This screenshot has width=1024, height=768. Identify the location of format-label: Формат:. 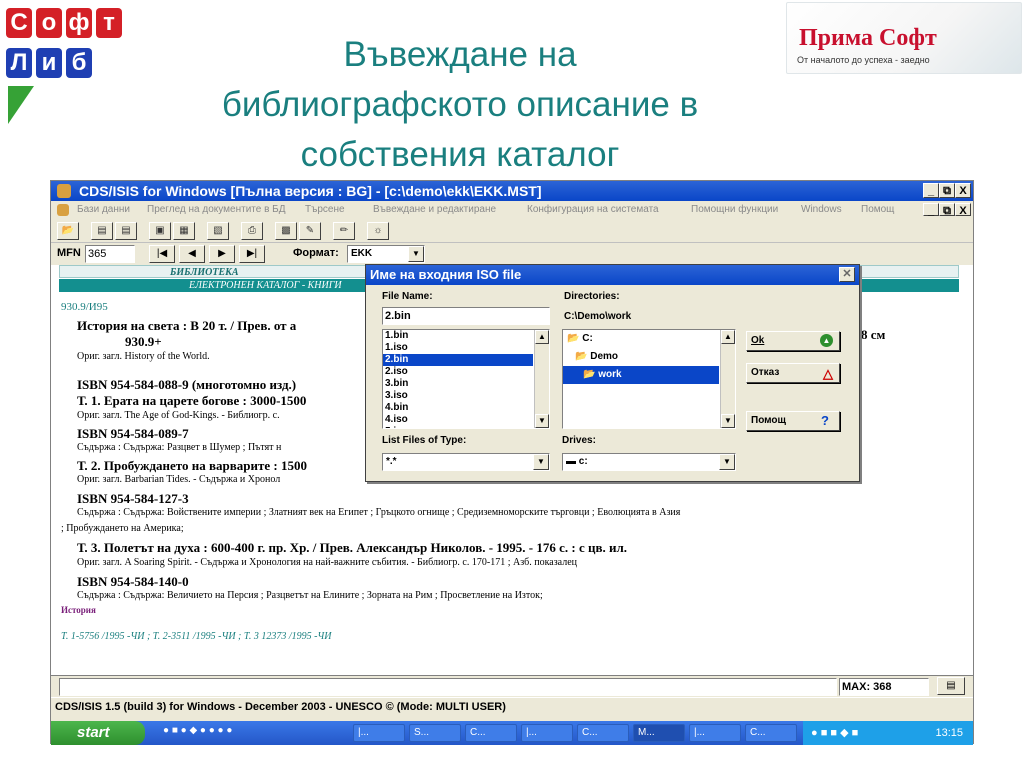
(316, 253).